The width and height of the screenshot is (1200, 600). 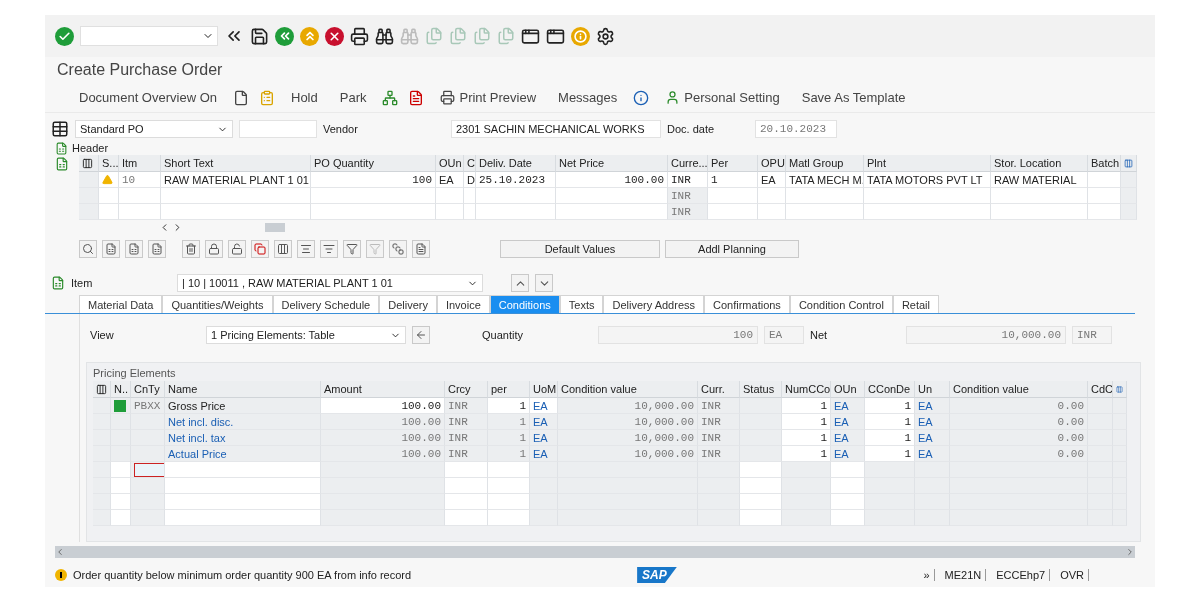 What do you see at coordinates (384, 36) in the screenshot?
I see `binoculars-icon` at bounding box center [384, 36].